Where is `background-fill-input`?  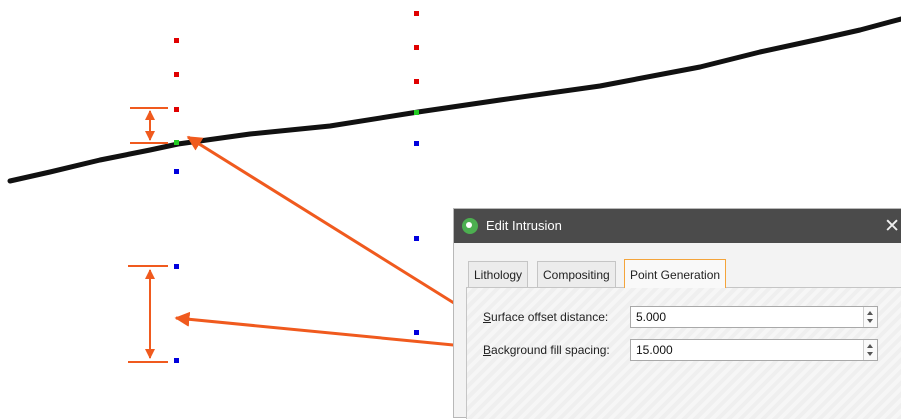
background-fill-input is located at coordinates (747, 350).